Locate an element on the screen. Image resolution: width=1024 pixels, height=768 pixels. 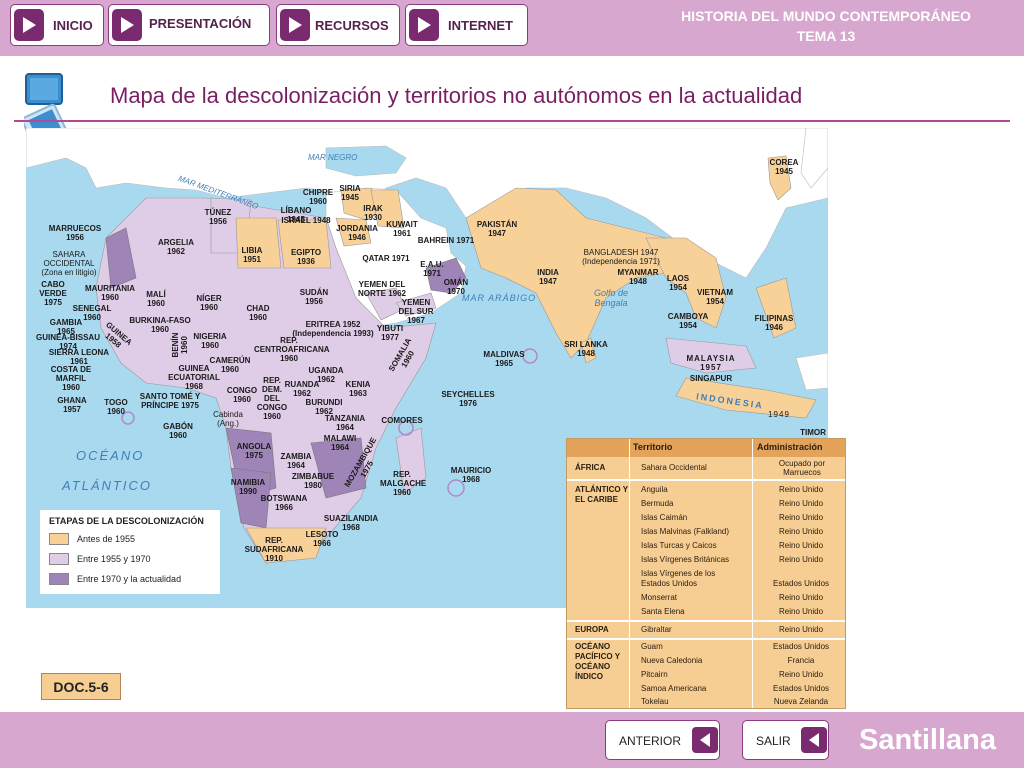
map-label: NIGERIA 1960 is located at coordinates (210, 341).